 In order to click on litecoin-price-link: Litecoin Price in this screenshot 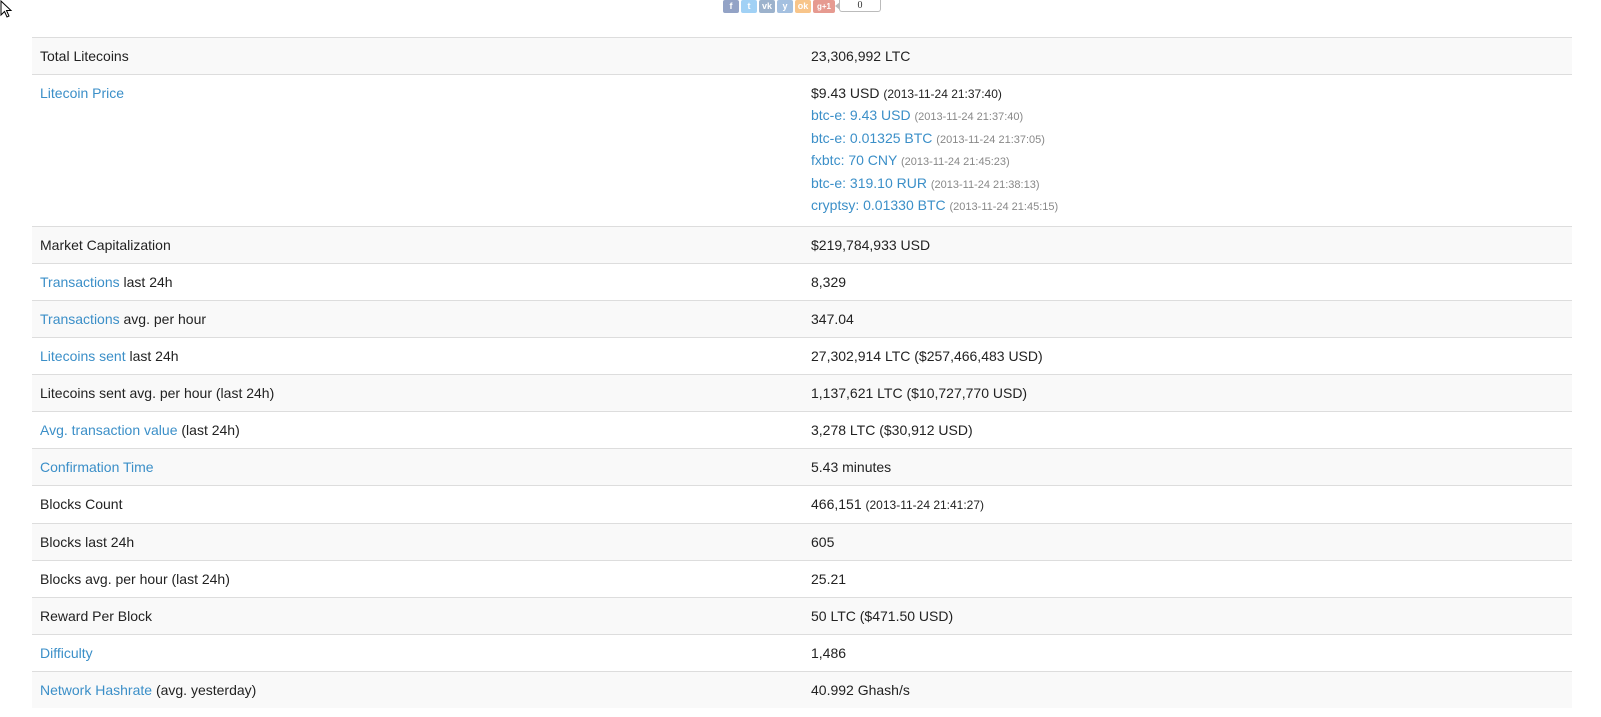, I will do `click(82, 93)`.